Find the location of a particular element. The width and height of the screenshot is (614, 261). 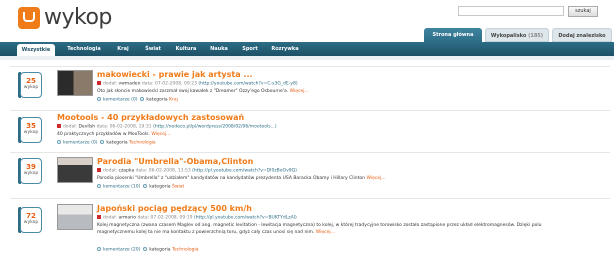

entry-title: Japoński pociąg pędzący 500 km/h is located at coordinates (174, 208).